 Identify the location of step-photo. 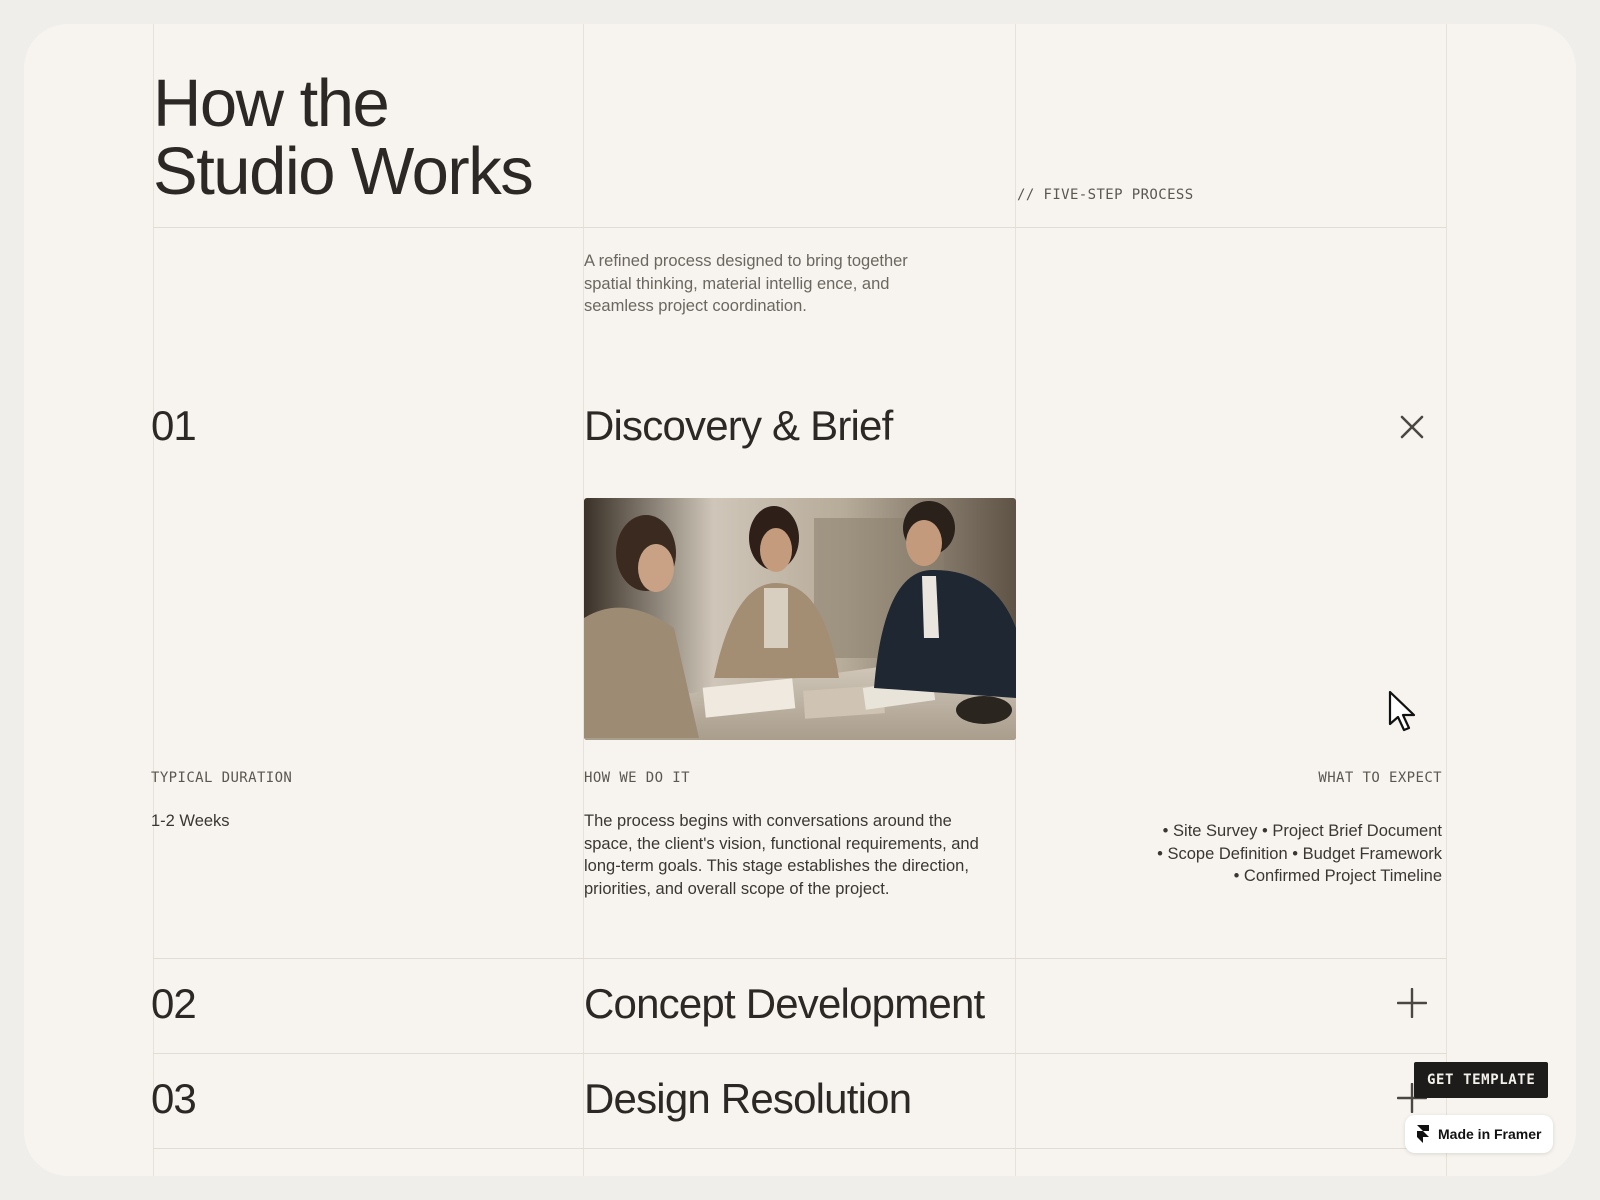
(800, 619).